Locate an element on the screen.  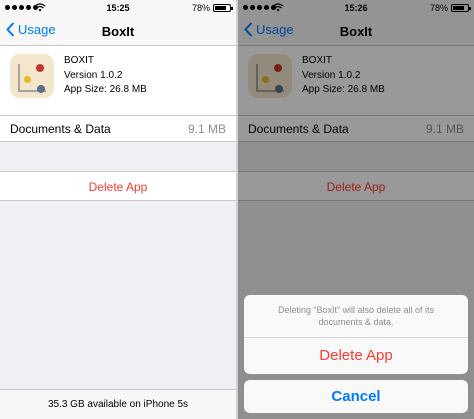
nav-bar: Usage BoxIt is located at coordinates (118, 31).